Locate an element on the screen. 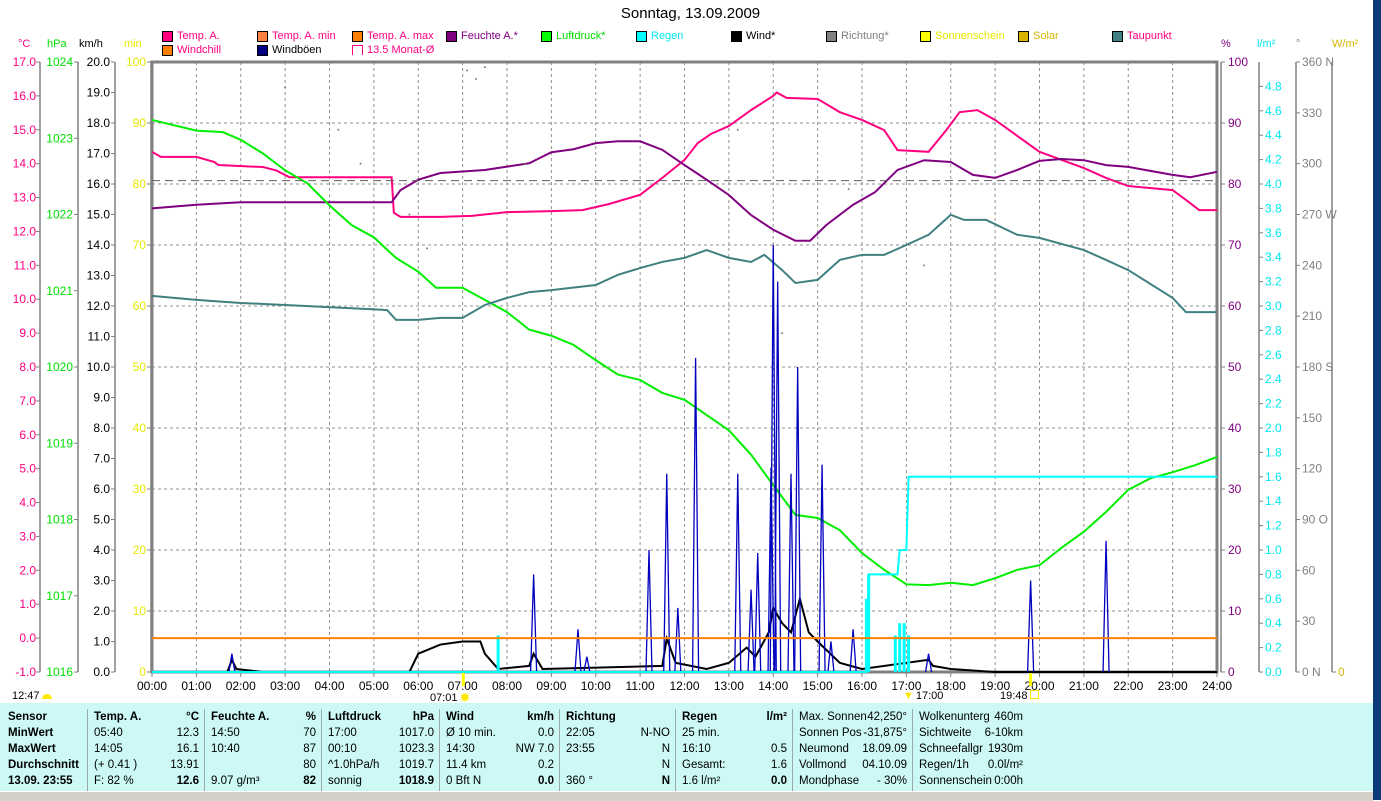 The height and width of the screenshot is (801, 1381). stats-col-feuchte-a-: Feuchte A.% 14:50 70 10:40 87 80 9.07 g/m³ 82 is located at coordinates (263, 750).